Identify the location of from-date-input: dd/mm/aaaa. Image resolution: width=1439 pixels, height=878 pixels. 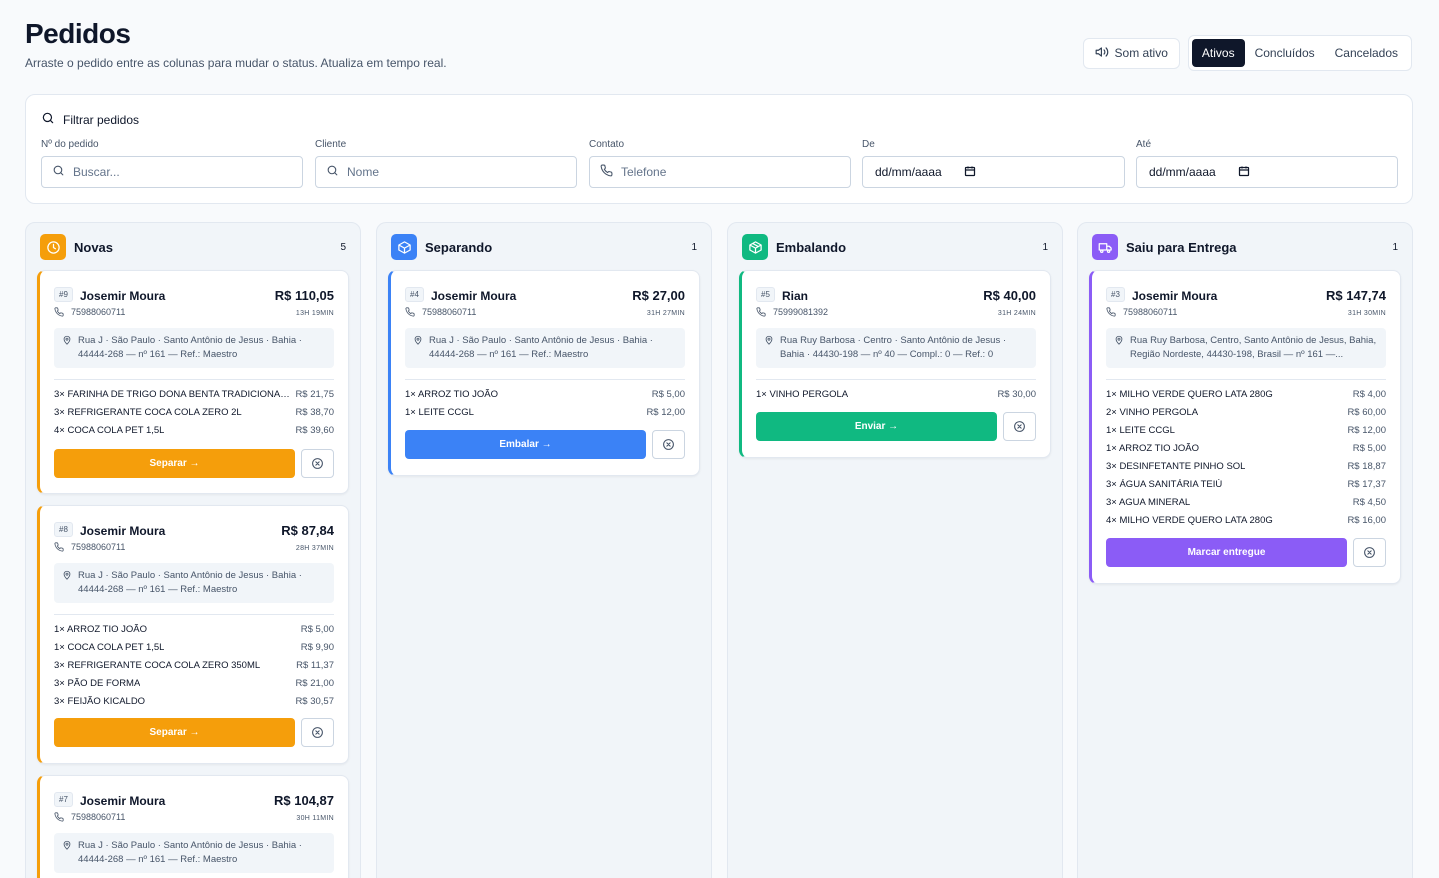
(993, 172).